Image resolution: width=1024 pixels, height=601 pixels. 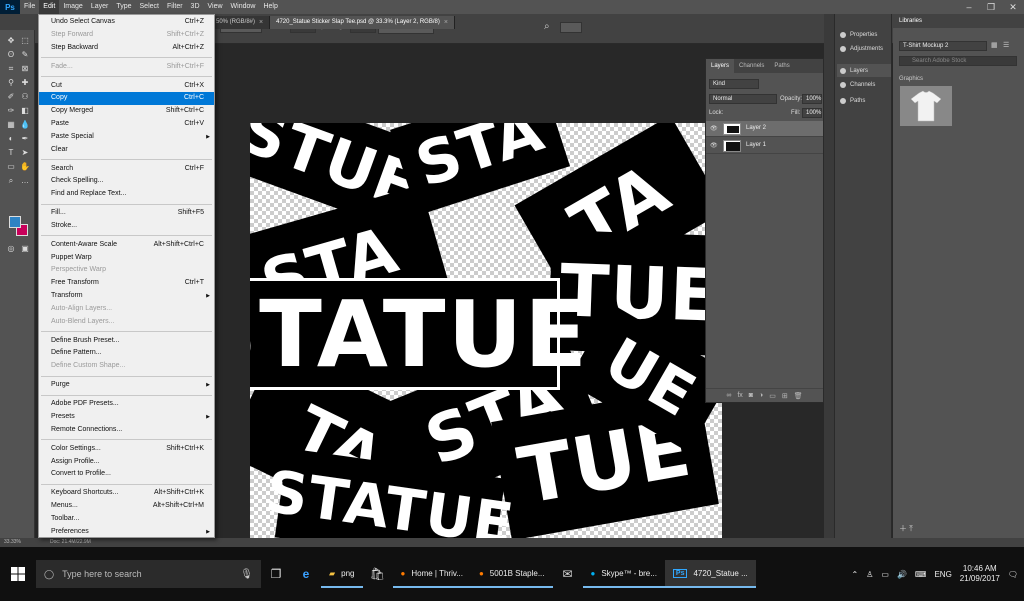 What do you see at coordinates (764, 129) in the screenshot?
I see `layer-row-layer-2: 👁 Layer 2` at bounding box center [764, 129].